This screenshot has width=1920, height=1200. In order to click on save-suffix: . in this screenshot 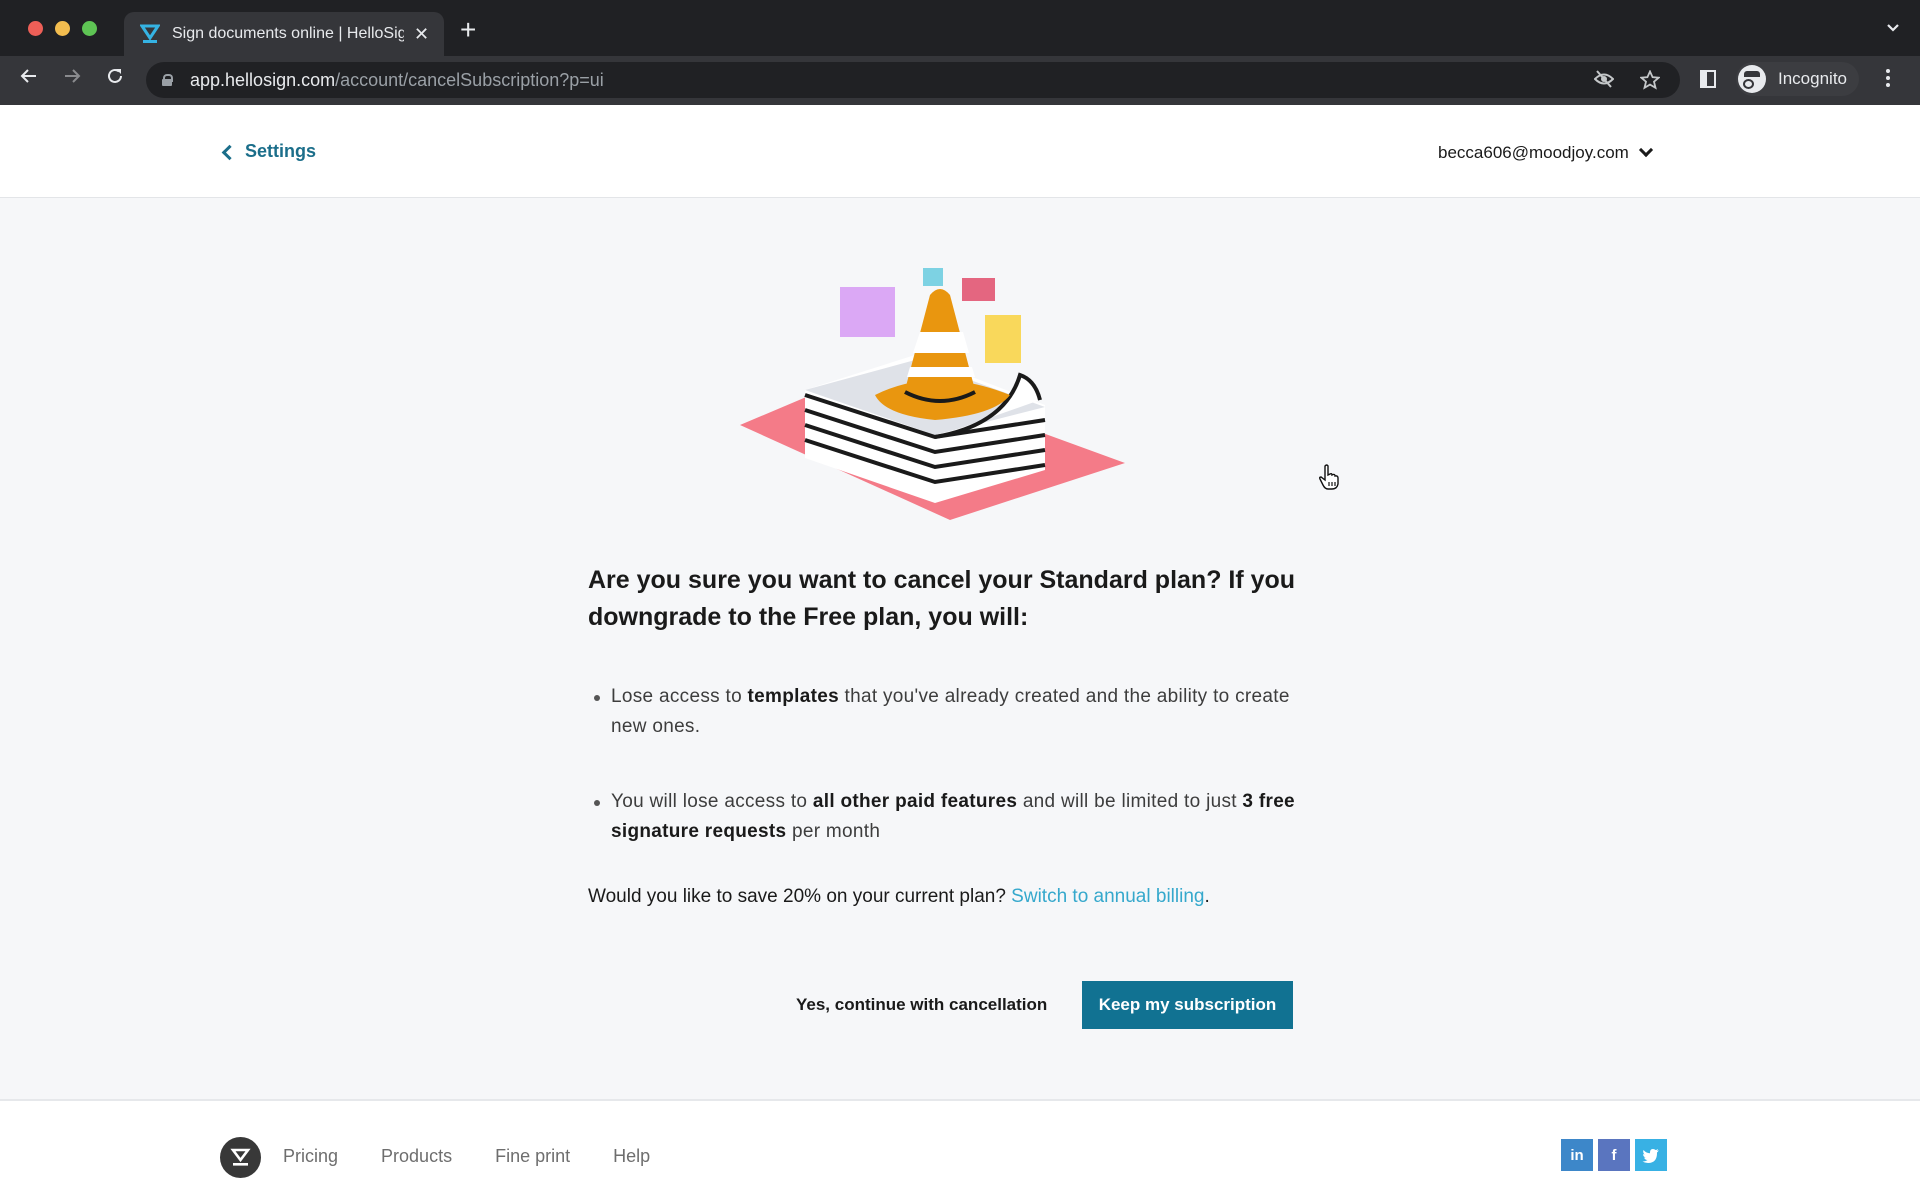, I will do `click(1207, 896)`.